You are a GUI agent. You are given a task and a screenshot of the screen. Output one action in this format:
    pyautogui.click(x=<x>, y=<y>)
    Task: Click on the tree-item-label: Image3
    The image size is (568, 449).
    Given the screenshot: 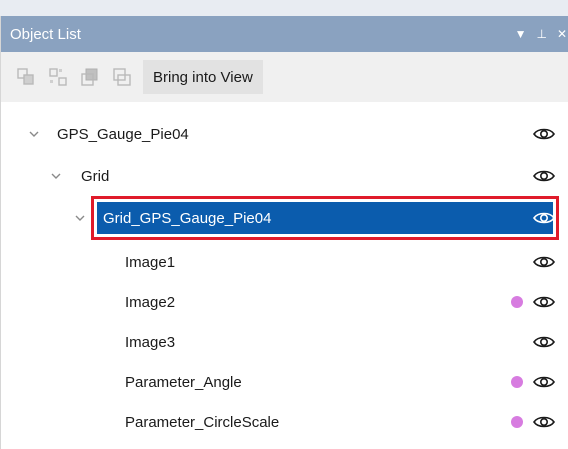 What is the action you would take?
    pyautogui.click(x=150, y=342)
    